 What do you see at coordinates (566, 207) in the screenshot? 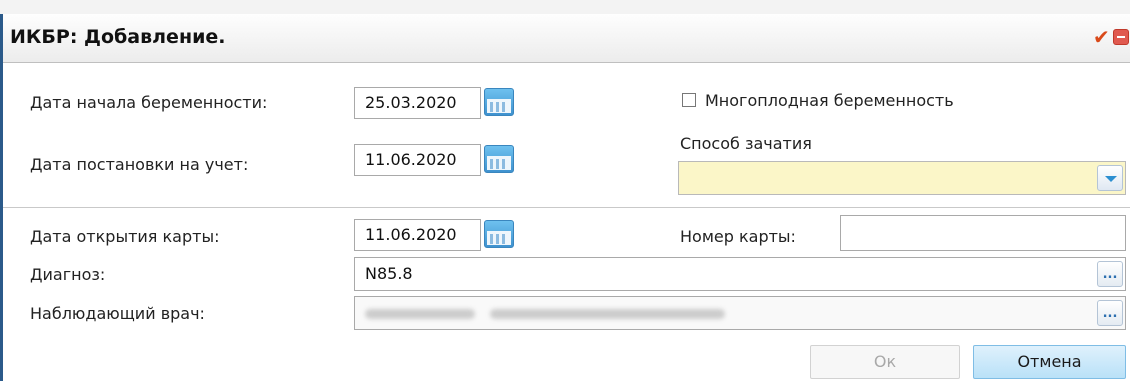
I see `section-divider` at bounding box center [566, 207].